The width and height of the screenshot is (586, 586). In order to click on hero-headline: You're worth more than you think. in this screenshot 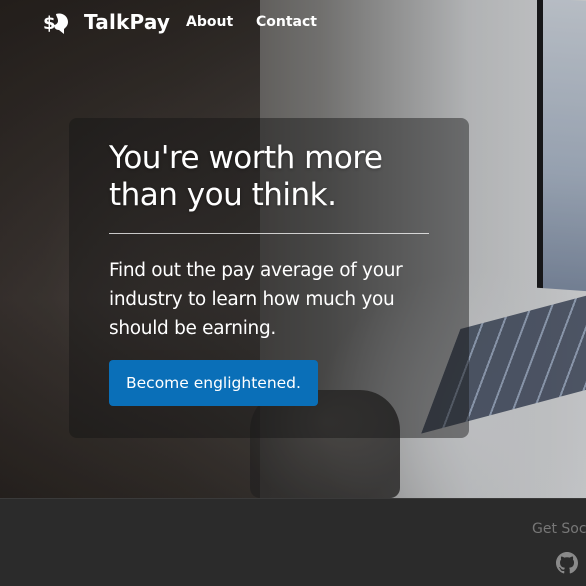, I will do `click(246, 176)`.